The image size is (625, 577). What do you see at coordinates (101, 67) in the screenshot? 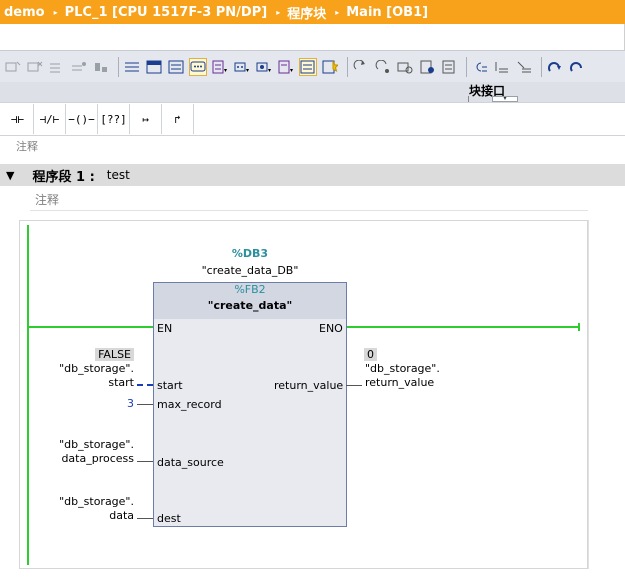
I see `link-icon` at bounding box center [101, 67].